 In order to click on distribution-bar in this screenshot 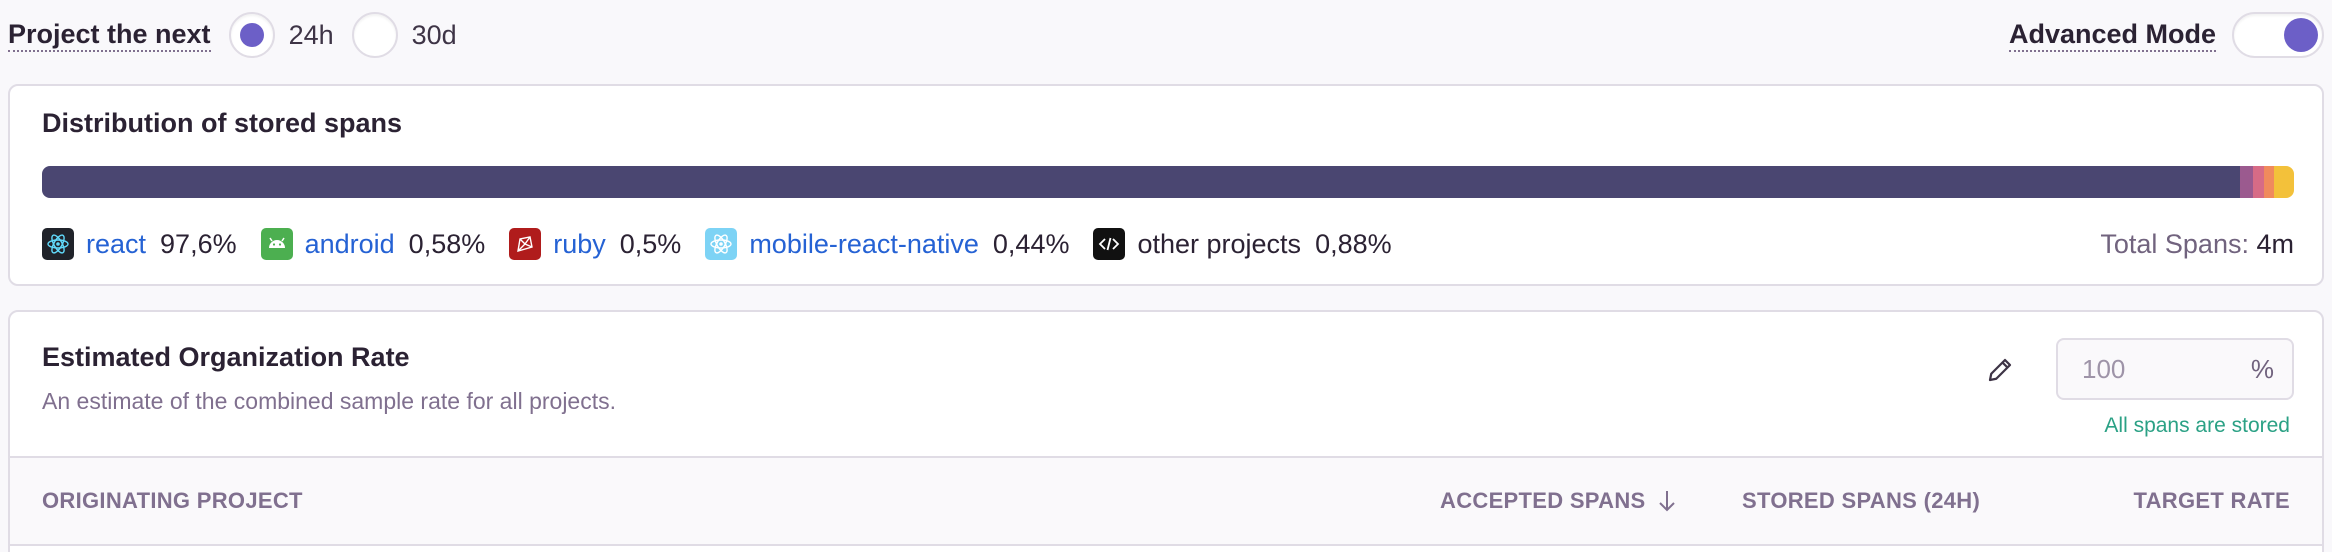, I will do `click(1168, 182)`.